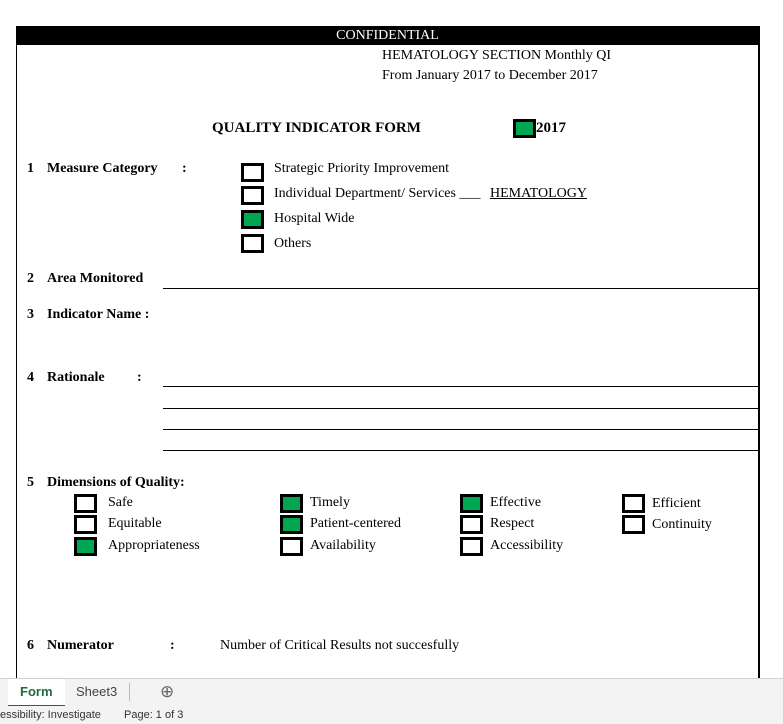  Describe the element at coordinates (293, 243) in the screenshot. I see `option-label: Others` at that location.